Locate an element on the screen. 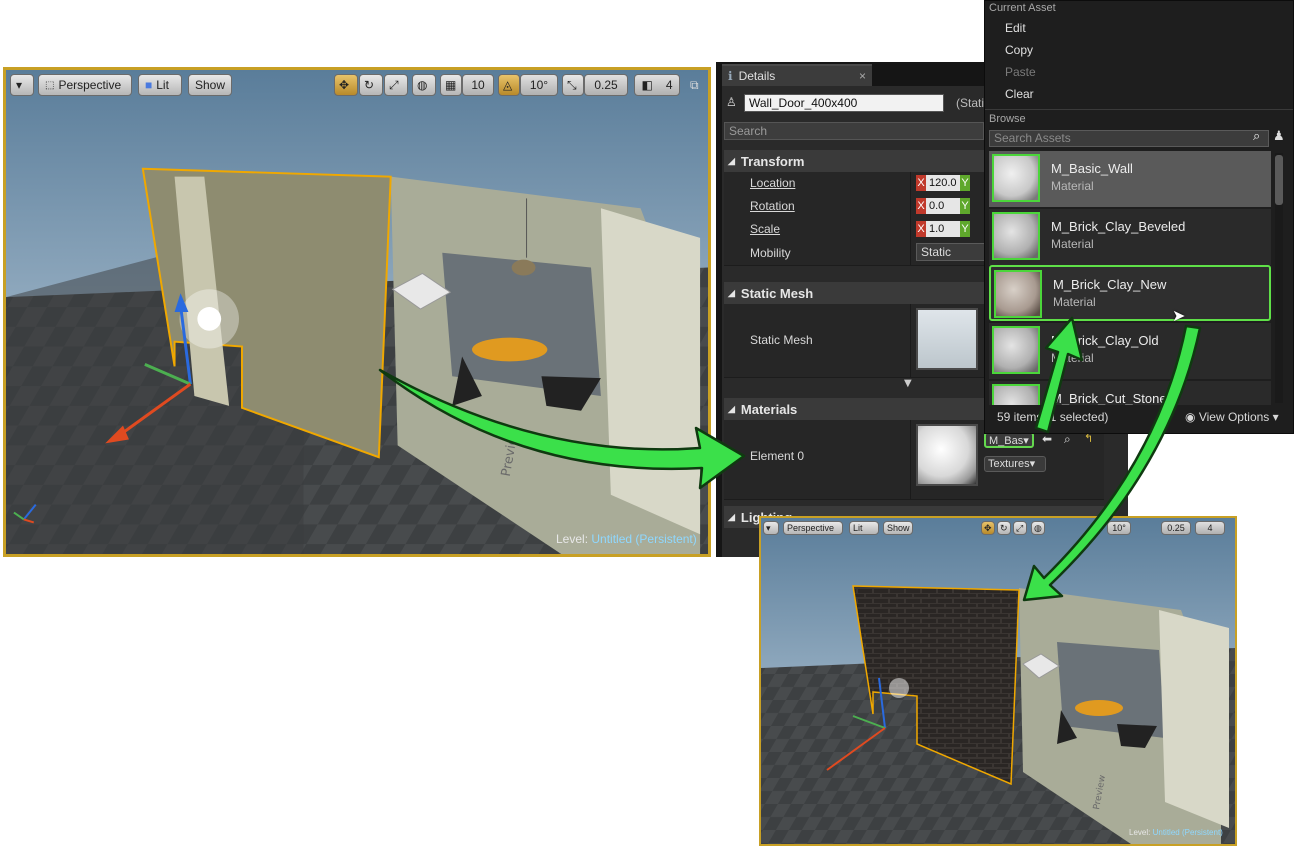 This screenshot has height=851, width=1297. globe-icon: ◍ is located at coordinates (1038, 528).